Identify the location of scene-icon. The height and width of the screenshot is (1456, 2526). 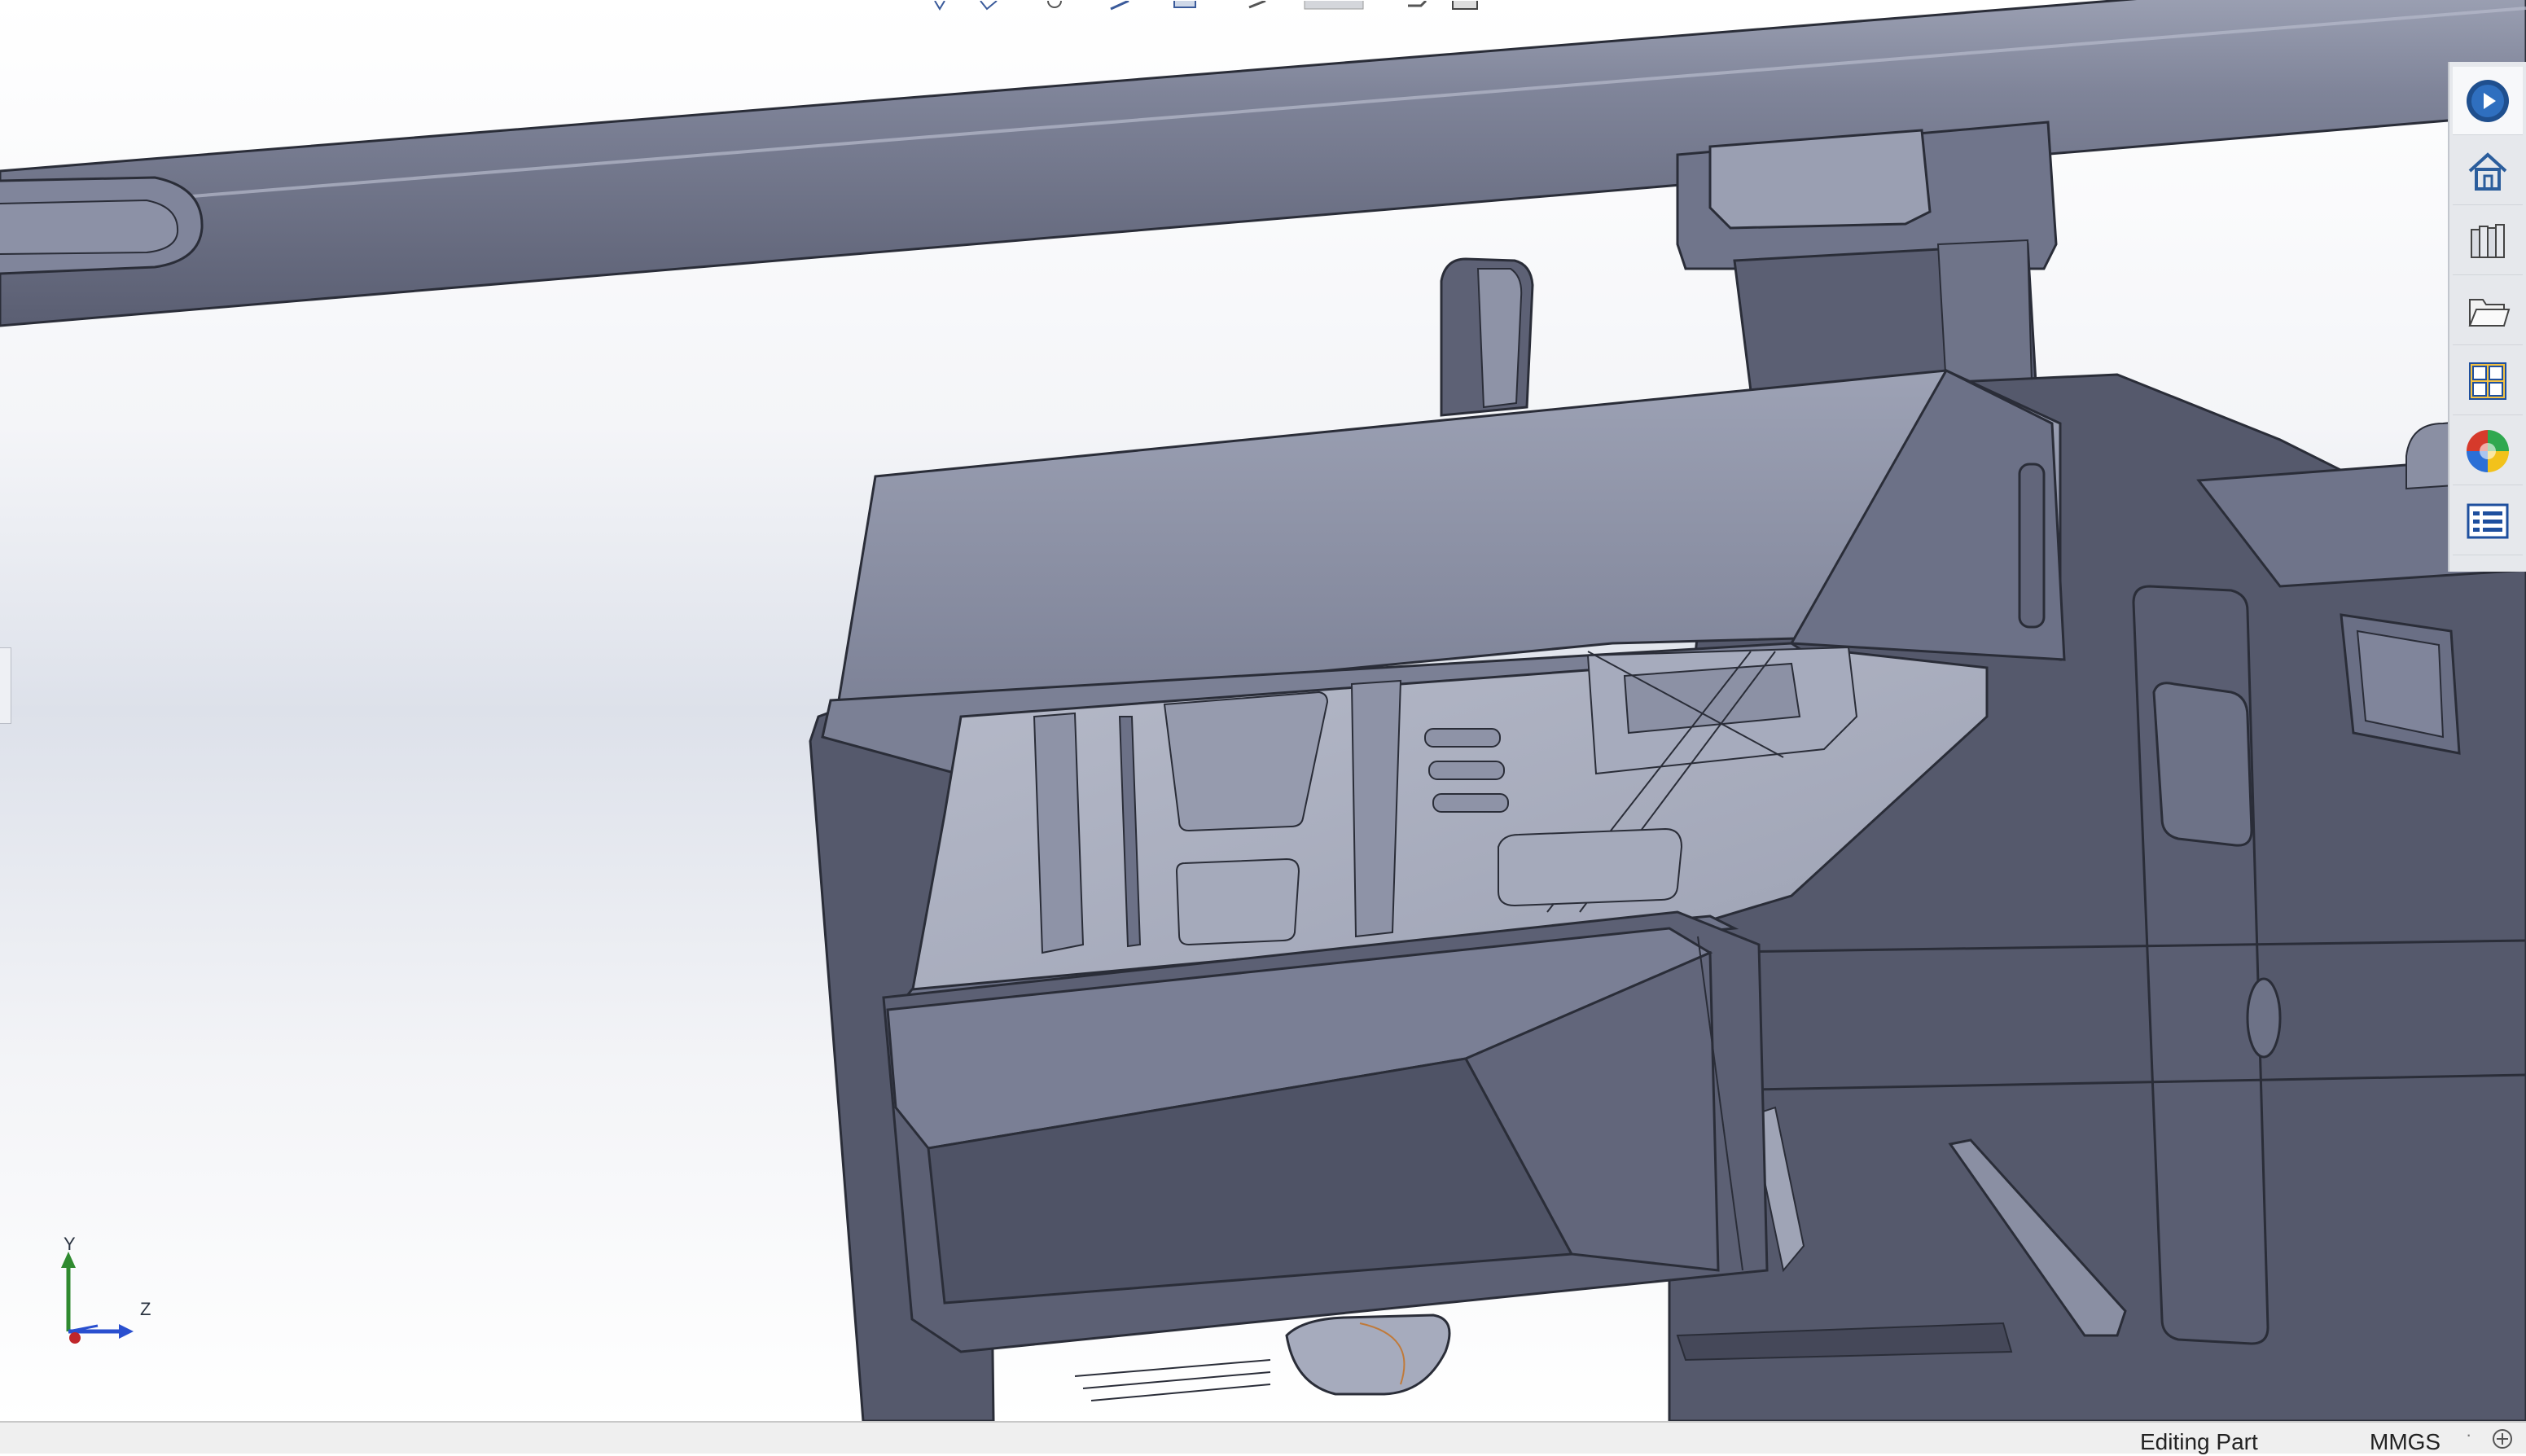
(1463, 5).